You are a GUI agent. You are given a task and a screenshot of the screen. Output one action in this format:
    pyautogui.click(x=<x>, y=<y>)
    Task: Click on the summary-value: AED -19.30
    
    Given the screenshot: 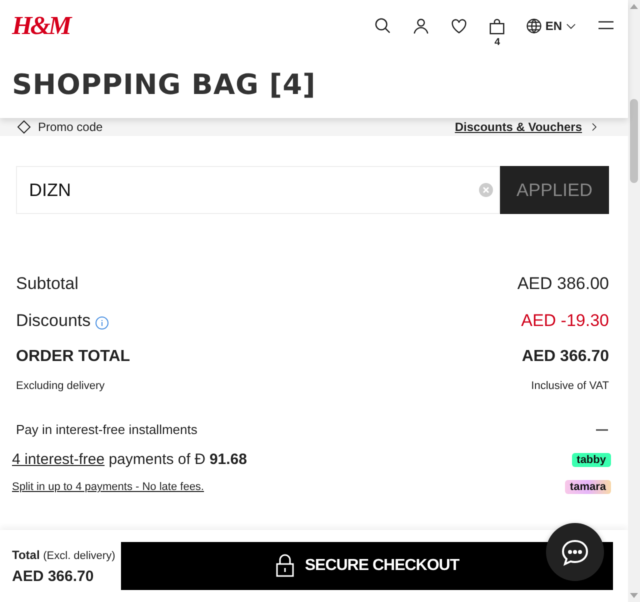 What is the action you would take?
    pyautogui.click(x=565, y=321)
    